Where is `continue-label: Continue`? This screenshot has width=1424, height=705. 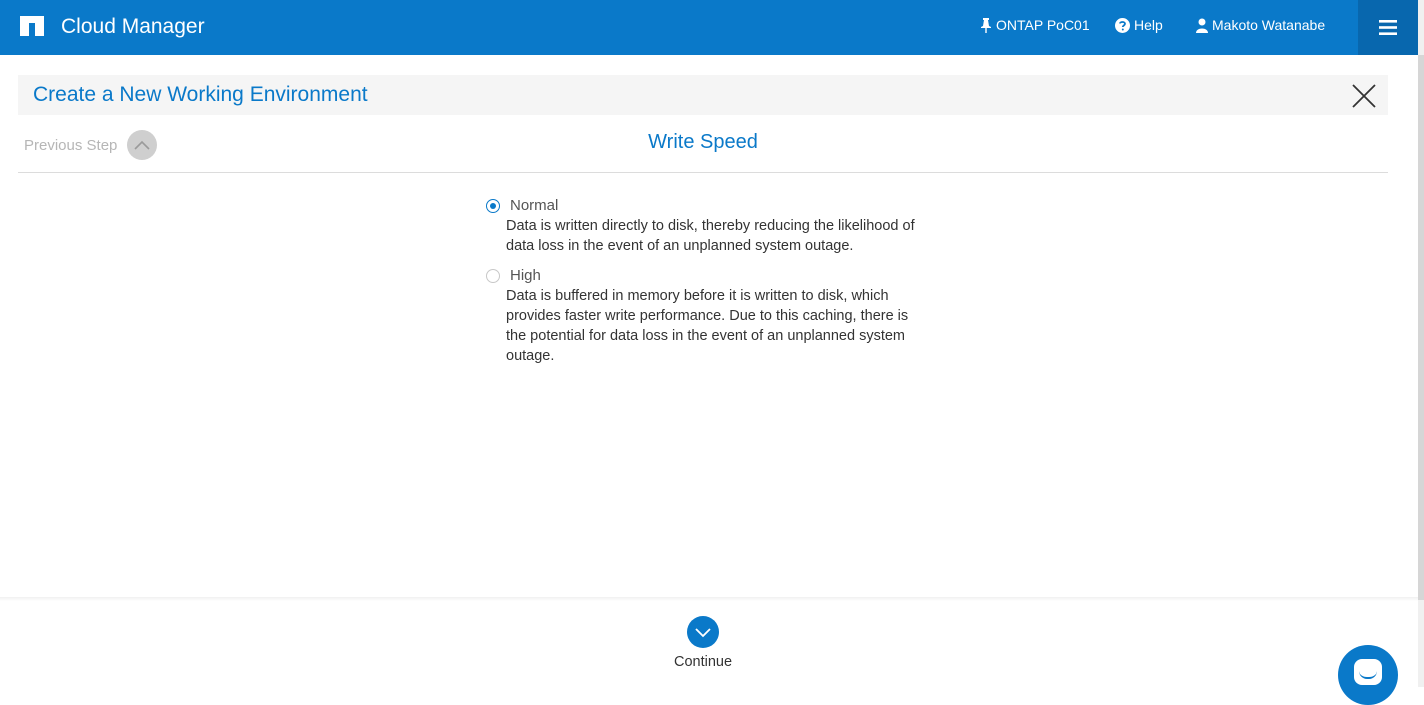 continue-label: Continue is located at coordinates (703, 662).